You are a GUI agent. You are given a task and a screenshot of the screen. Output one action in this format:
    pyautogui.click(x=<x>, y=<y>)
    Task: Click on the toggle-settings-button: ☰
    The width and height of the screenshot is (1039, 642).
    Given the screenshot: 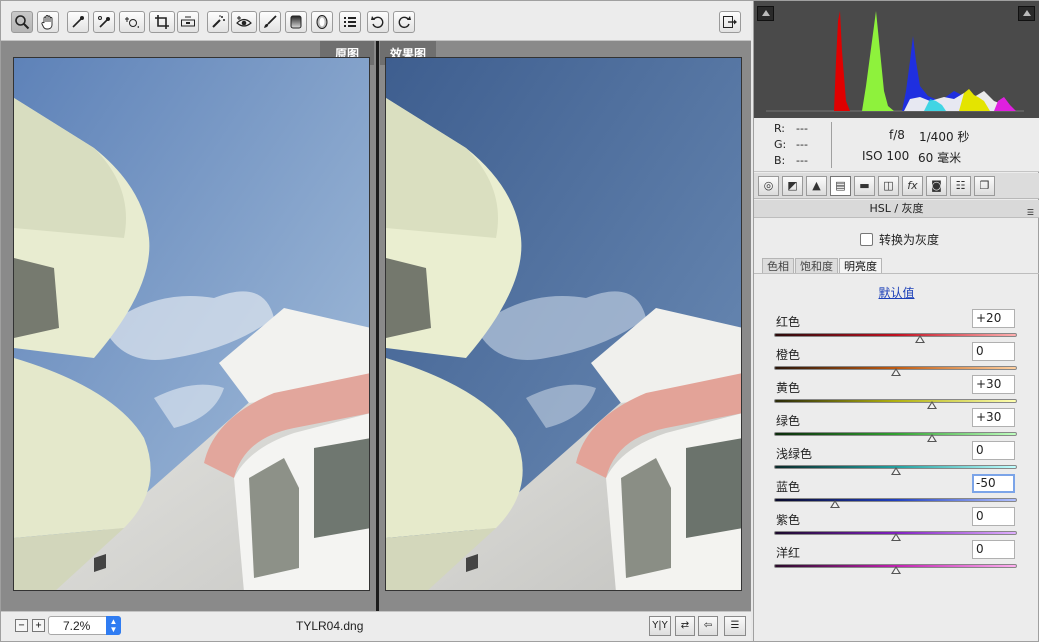 What is the action you would take?
    pyautogui.click(x=735, y=626)
    